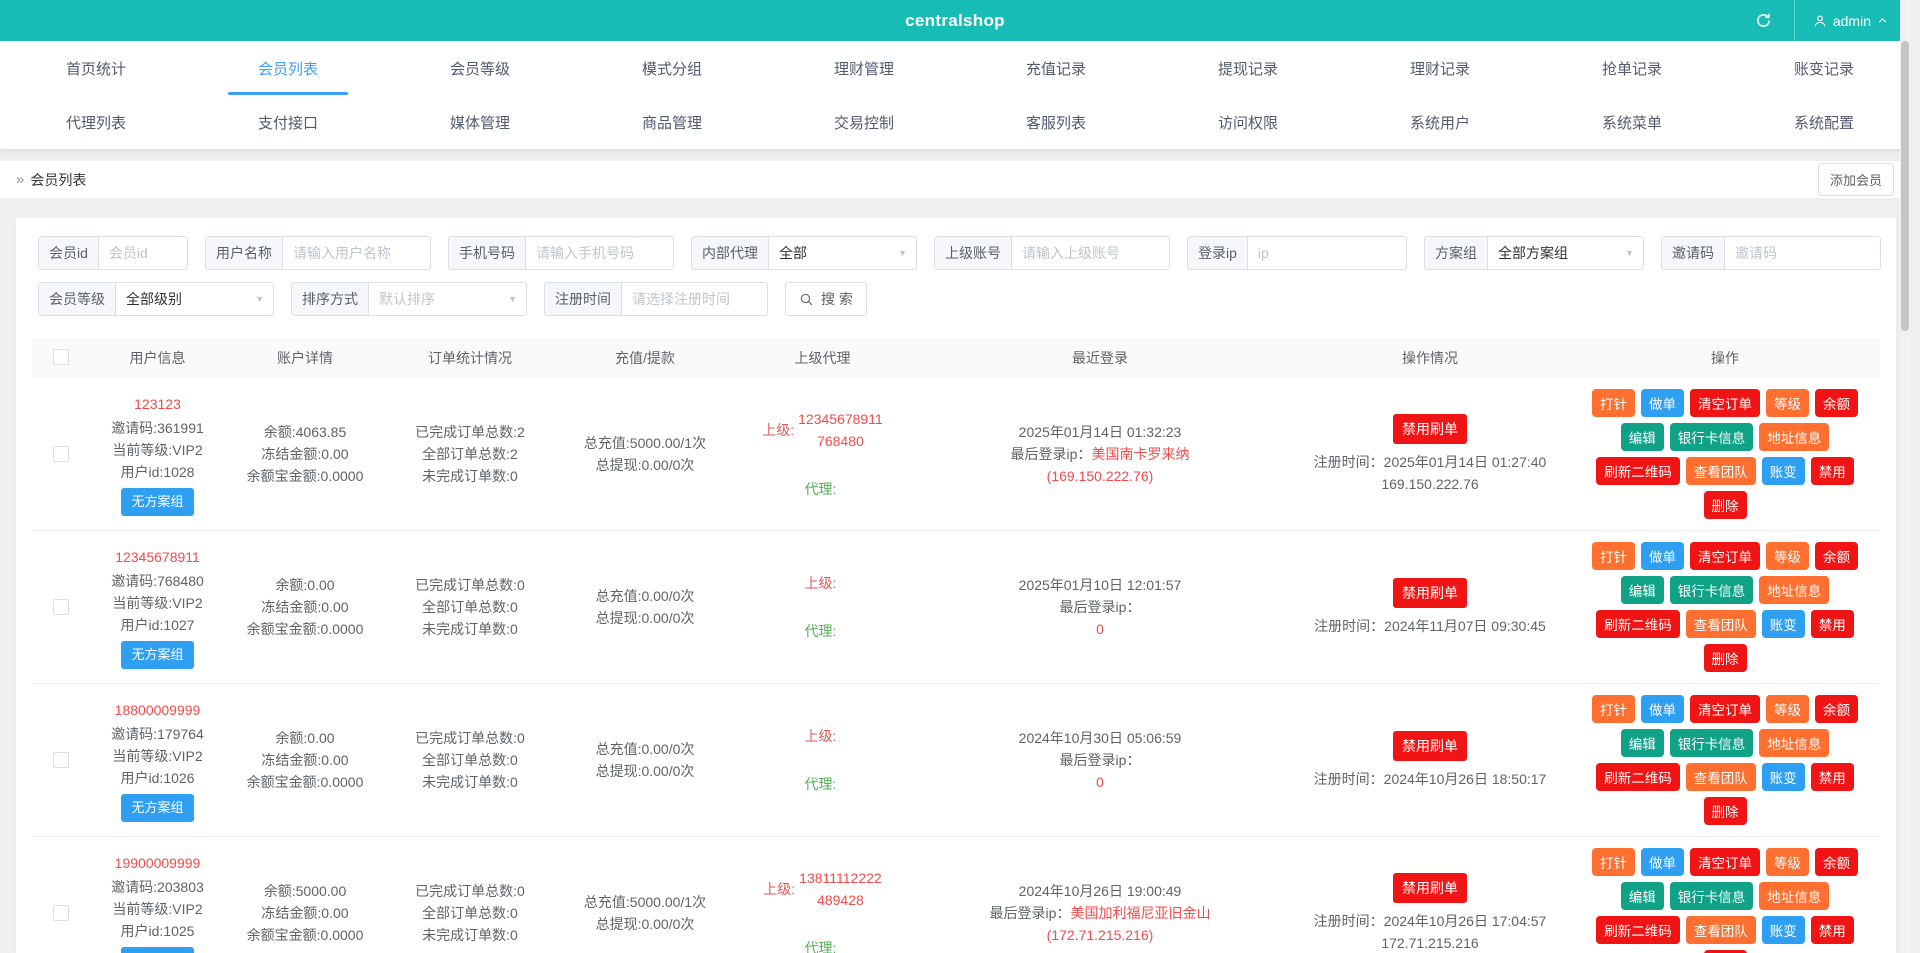 The image size is (1920, 953). Describe the element at coordinates (1248, 122) in the screenshot. I see `nav-tab-access-control: 访问权限` at that location.